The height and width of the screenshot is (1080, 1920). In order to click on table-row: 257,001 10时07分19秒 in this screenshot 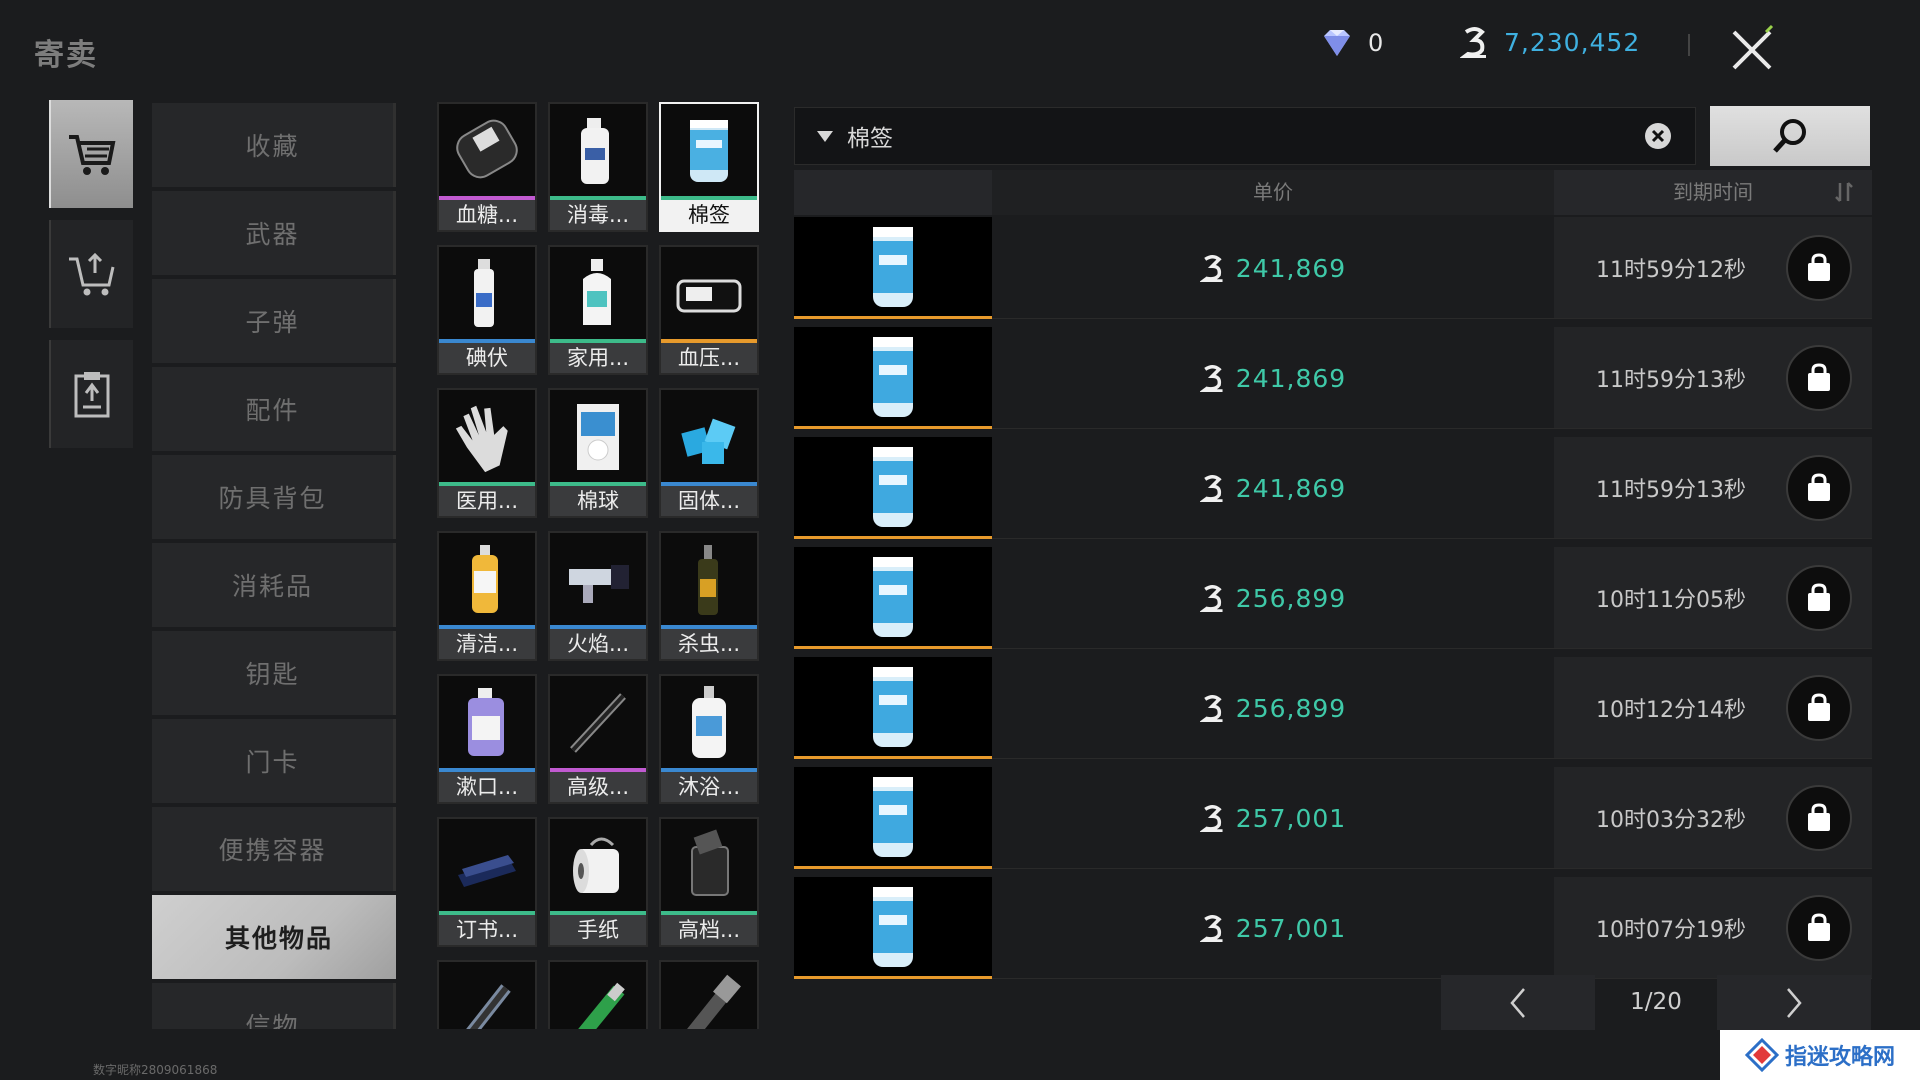, I will do `click(1333, 928)`.